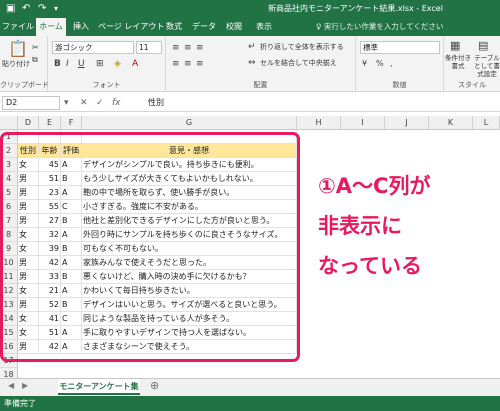  What do you see at coordinates (9, 361) in the screenshot?
I see `row-header: 17` at bounding box center [9, 361].